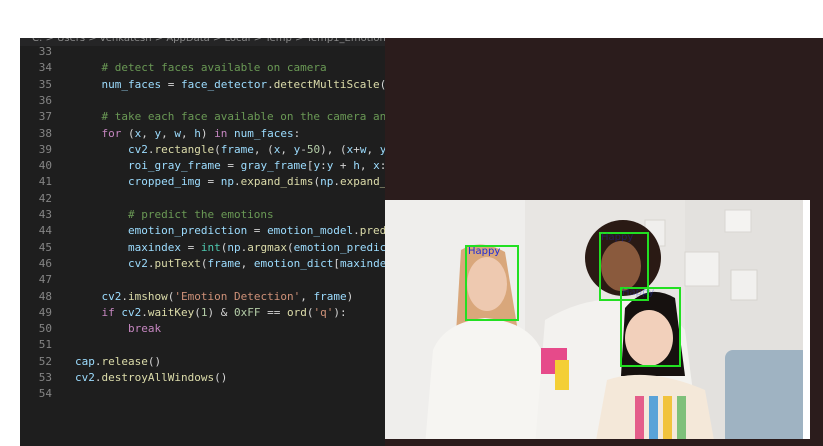 This screenshot has width=823, height=446. Describe the element at coordinates (604, 442) in the screenshot. I see `window-bottom-bar` at that location.